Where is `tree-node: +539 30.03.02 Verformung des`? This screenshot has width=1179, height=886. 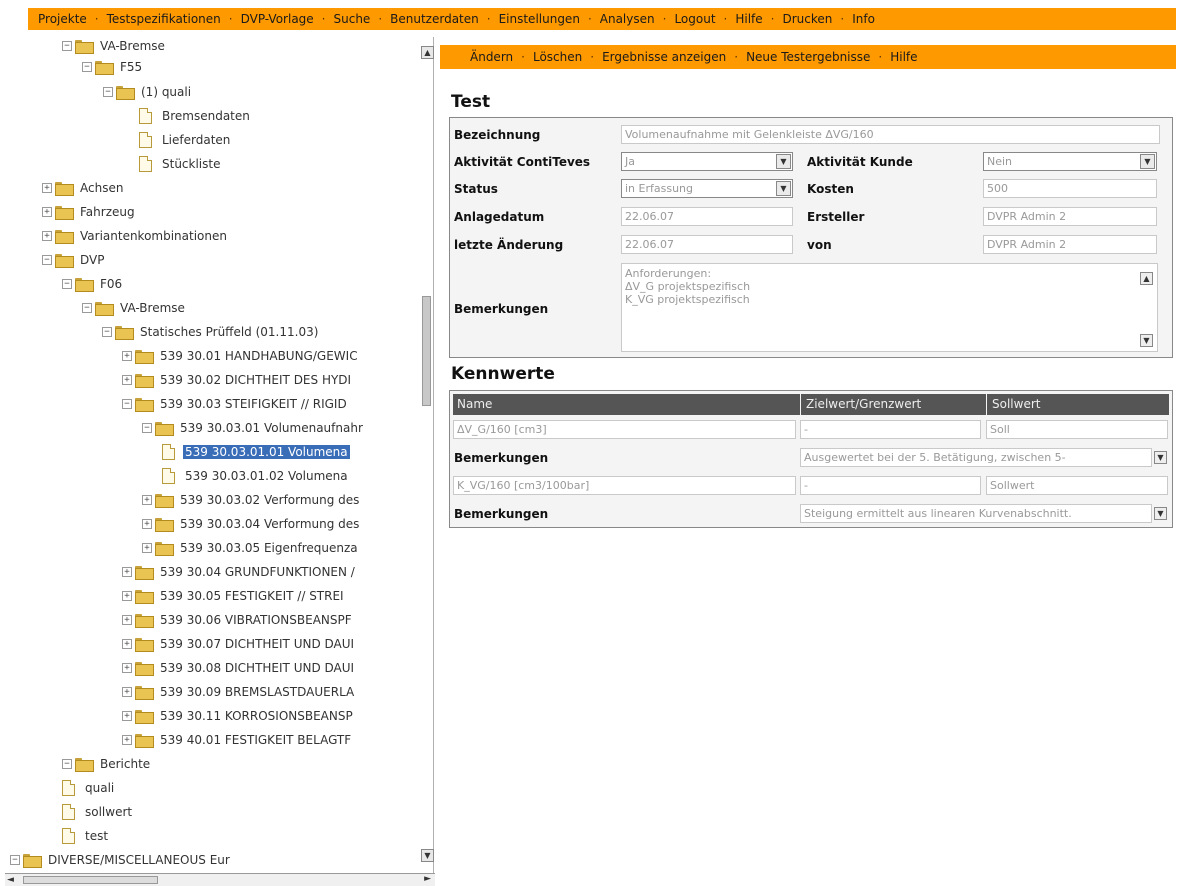
tree-node: +539 30.03.02 Verformung des is located at coordinates (251, 500).